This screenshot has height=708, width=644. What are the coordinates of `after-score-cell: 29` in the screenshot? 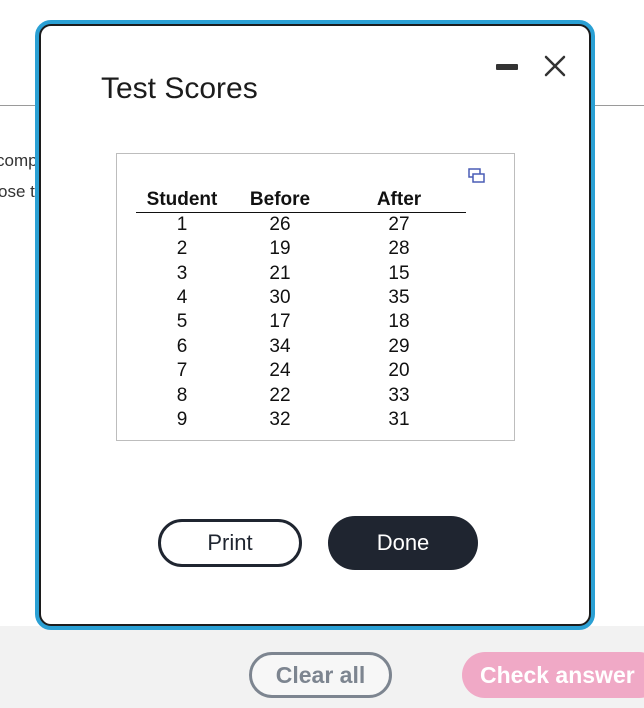 It's located at (399, 346).